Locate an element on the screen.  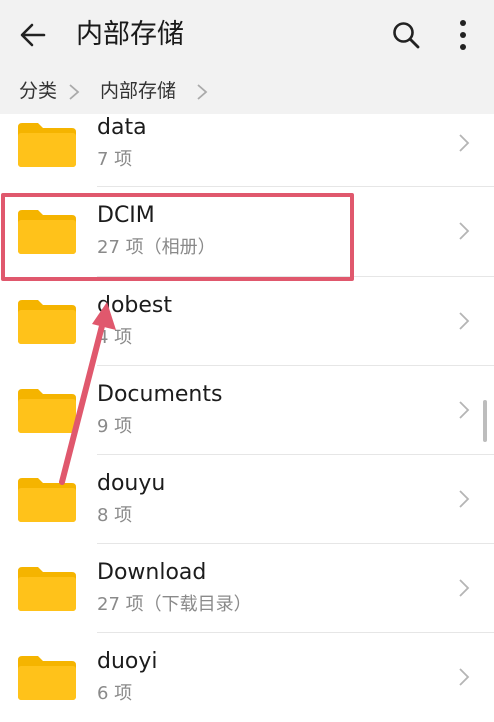
folder-row-dobest: dobest 4 项 is located at coordinates (247, 321).